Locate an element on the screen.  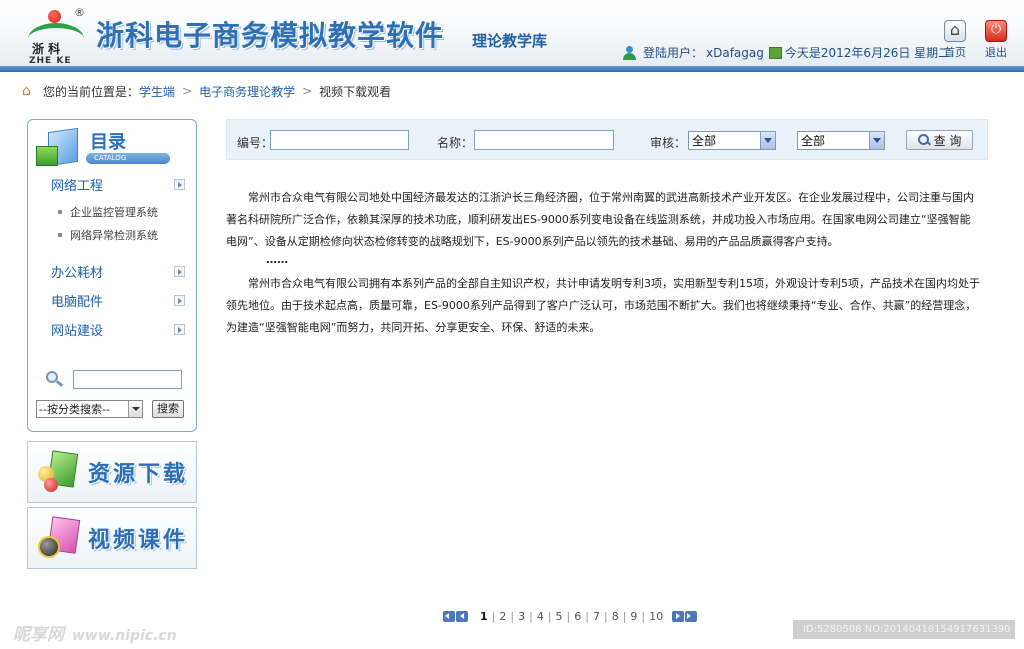
app-subtitle: 理论教学库 is located at coordinates (510, 41).